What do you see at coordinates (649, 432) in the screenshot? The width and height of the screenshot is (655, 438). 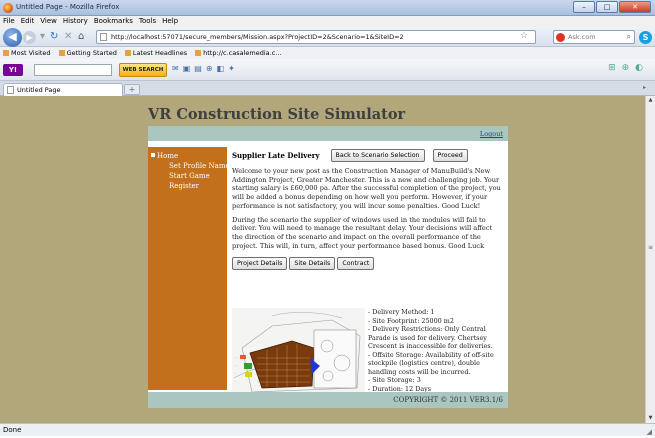 I see `resize-grip-icon: ◢` at bounding box center [649, 432].